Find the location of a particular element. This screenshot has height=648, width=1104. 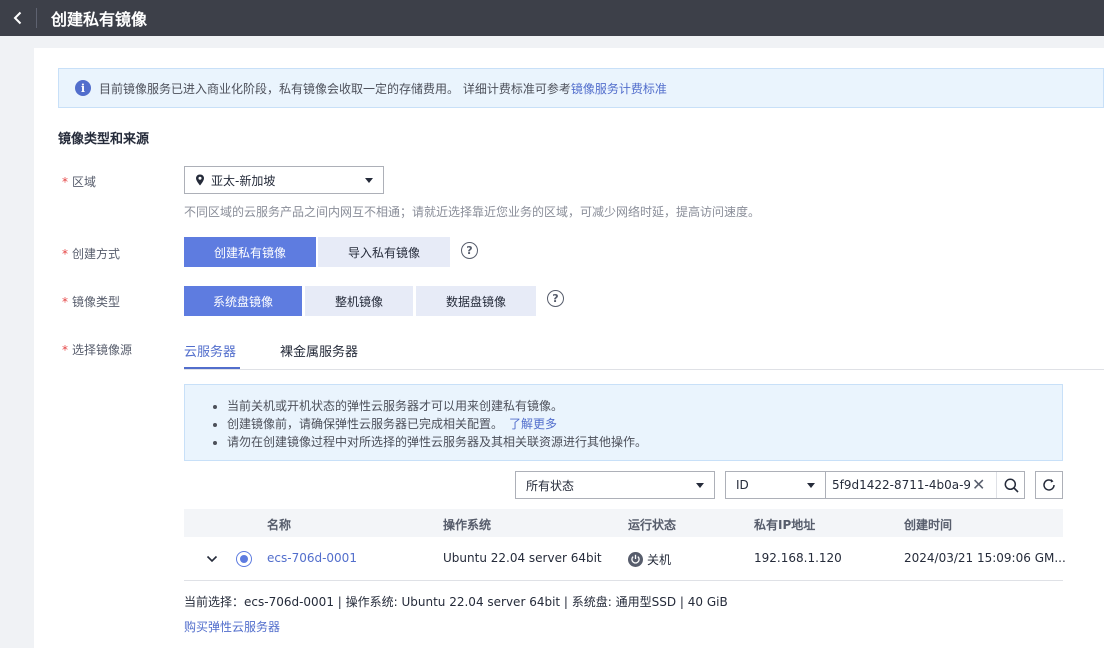

notice-text: 目前镜像服务已进入商业化阶段，私有镜像会收取一定的存储费用。 详细计费标准可参考 is located at coordinates (335, 88).